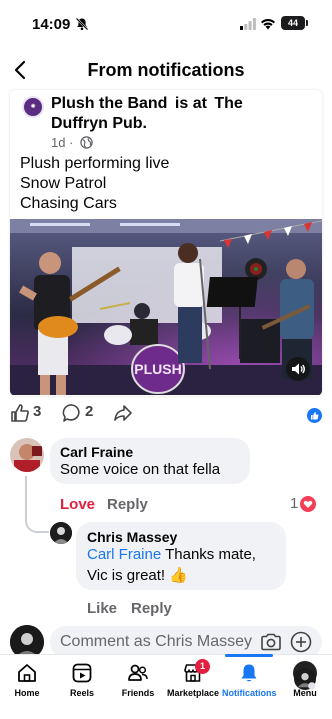  I want to click on tab-label: Home, so click(27, 693).